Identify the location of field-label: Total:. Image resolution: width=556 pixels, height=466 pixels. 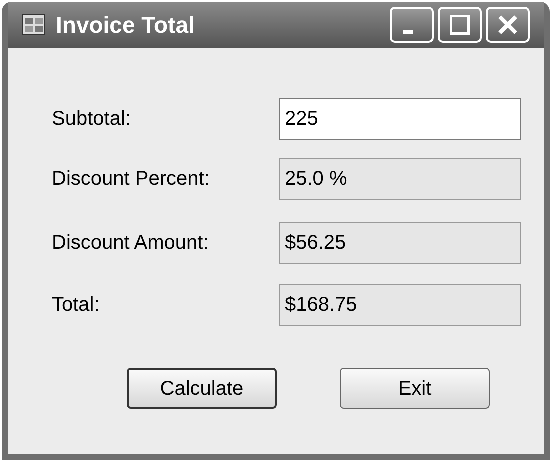
(76, 305).